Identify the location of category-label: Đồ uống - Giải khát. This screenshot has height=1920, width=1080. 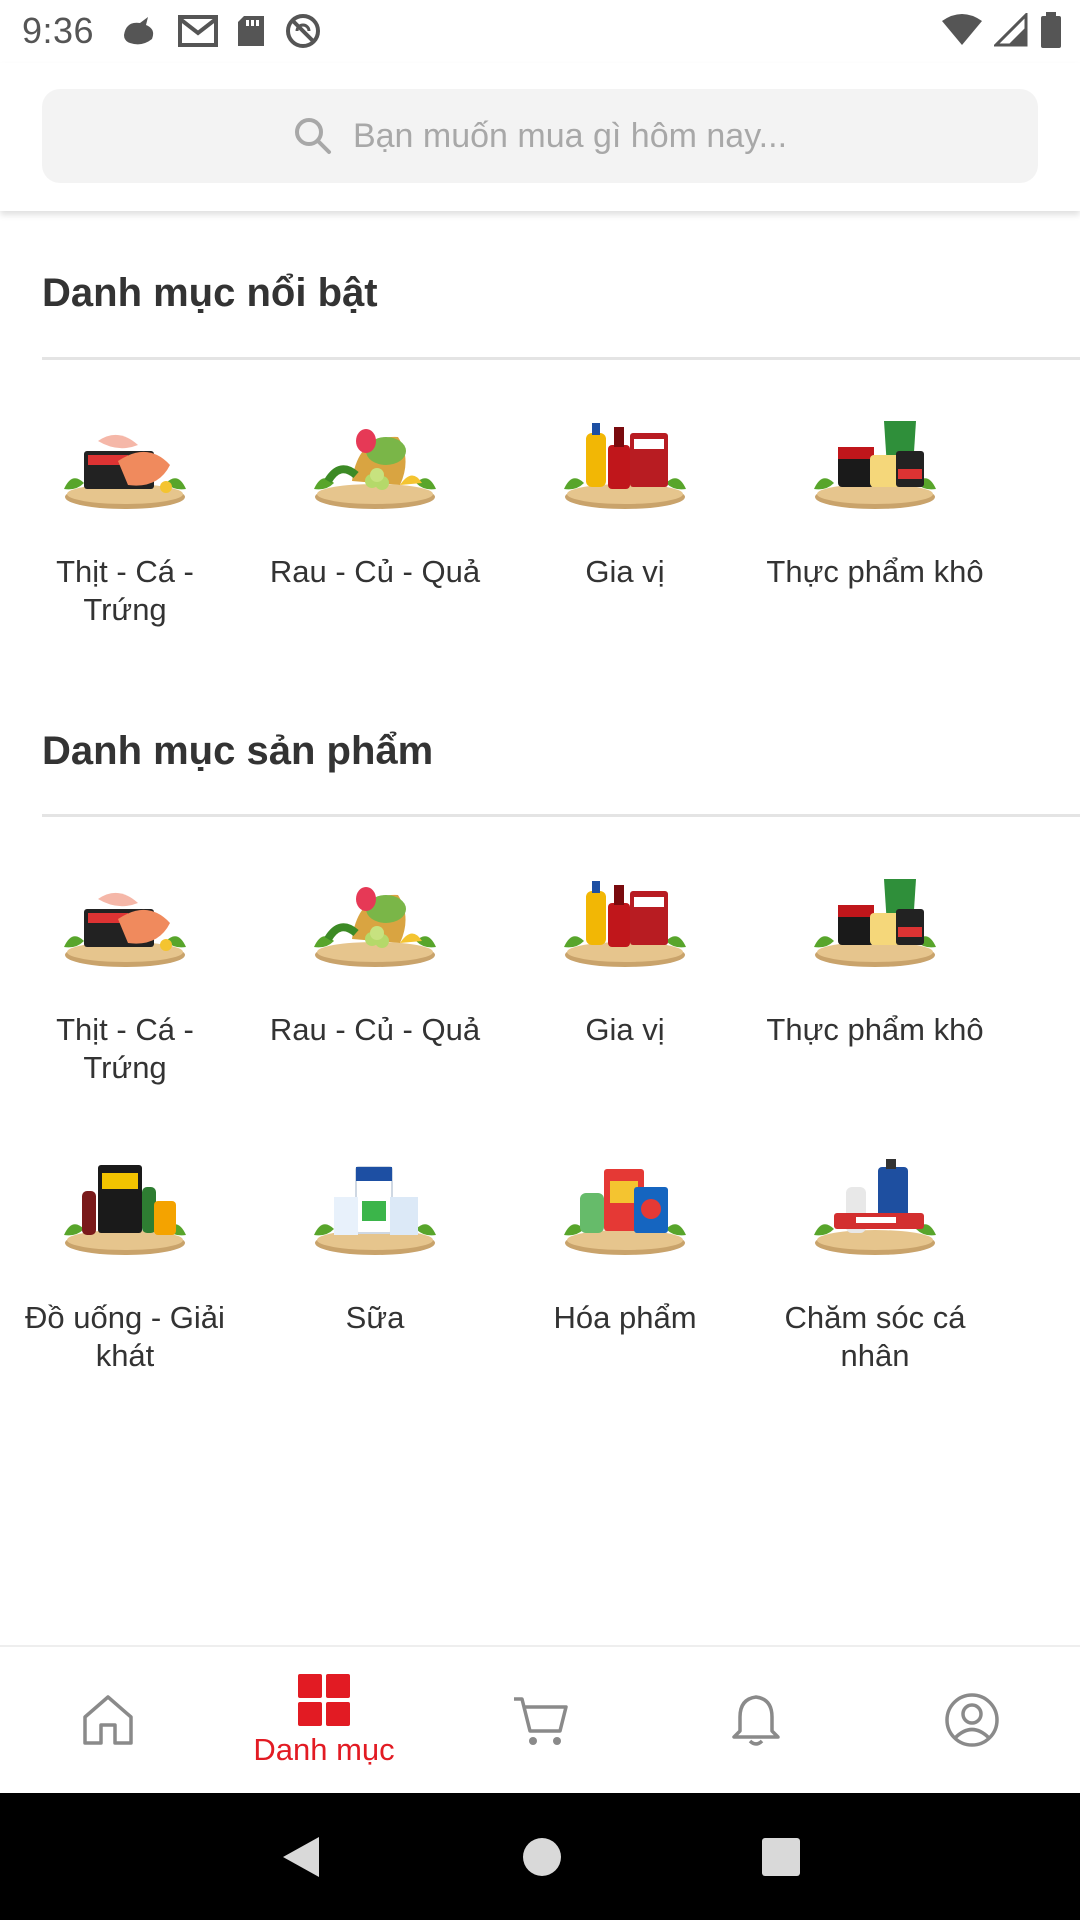
(125, 1336).